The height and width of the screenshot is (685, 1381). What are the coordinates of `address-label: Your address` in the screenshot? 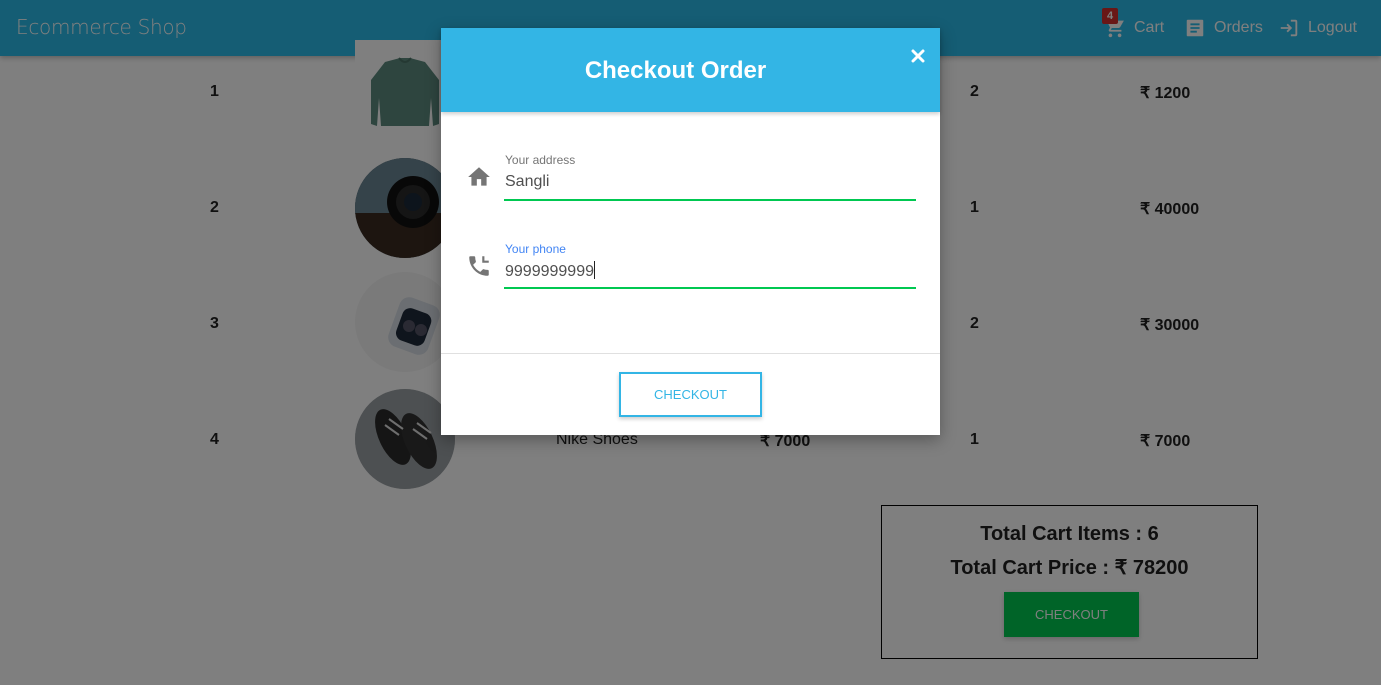 It's located at (540, 160).